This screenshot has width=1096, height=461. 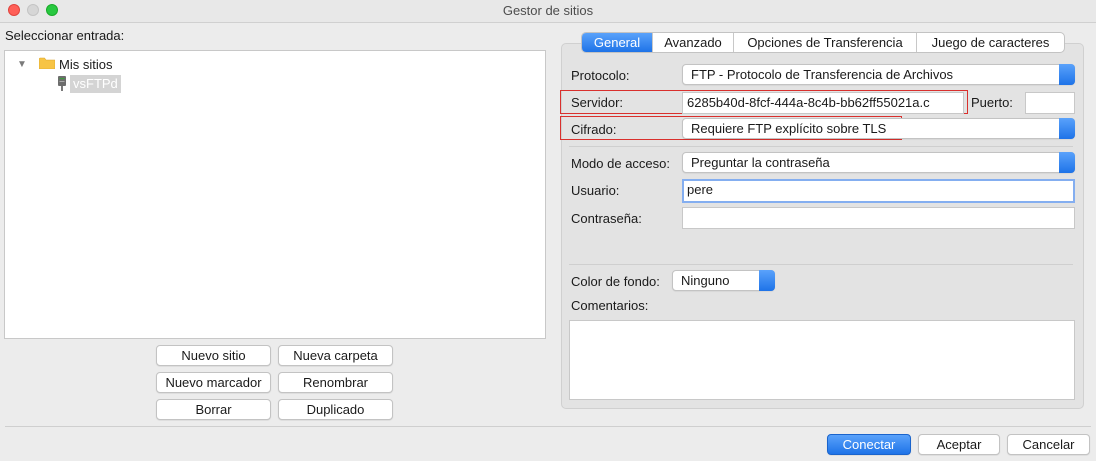 What do you see at coordinates (213, 355) in the screenshot?
I see `new-site-button: Nuevo sitio` at bounding box center [213, 355].